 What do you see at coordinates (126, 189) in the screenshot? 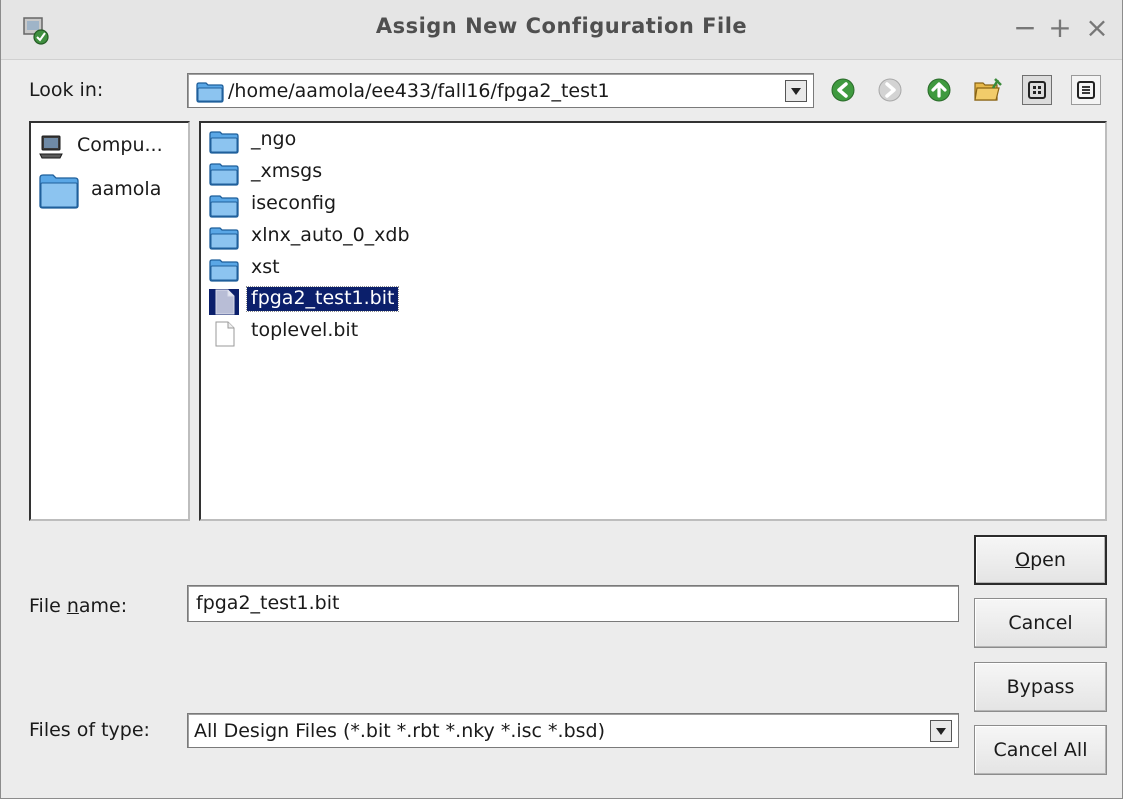
I see `place-label: aamola` at bounding box center [126, 189].